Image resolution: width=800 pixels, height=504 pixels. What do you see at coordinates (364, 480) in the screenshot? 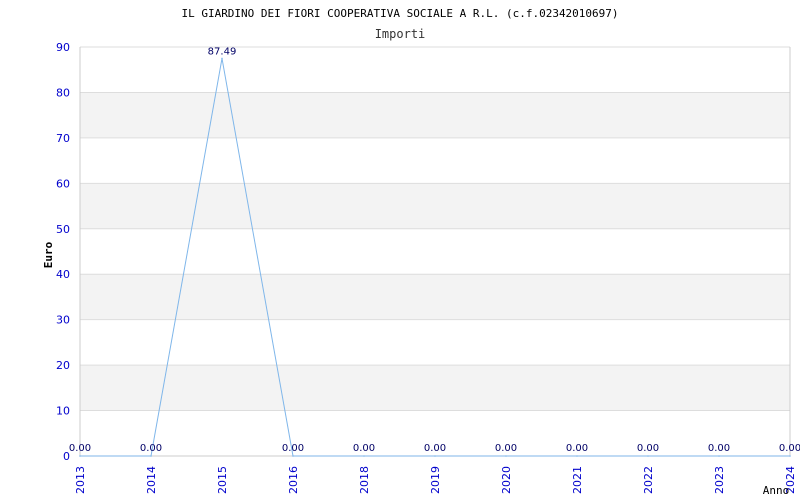
I see `x-tick-label: 2018` at bounding box center [364, 480].